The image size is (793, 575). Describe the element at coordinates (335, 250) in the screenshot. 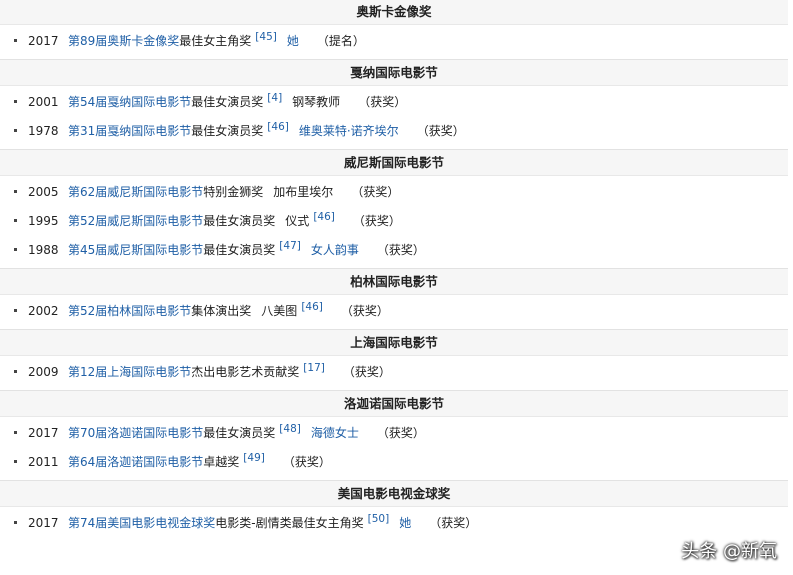

I see `film-title: 女人韵事` at that location.